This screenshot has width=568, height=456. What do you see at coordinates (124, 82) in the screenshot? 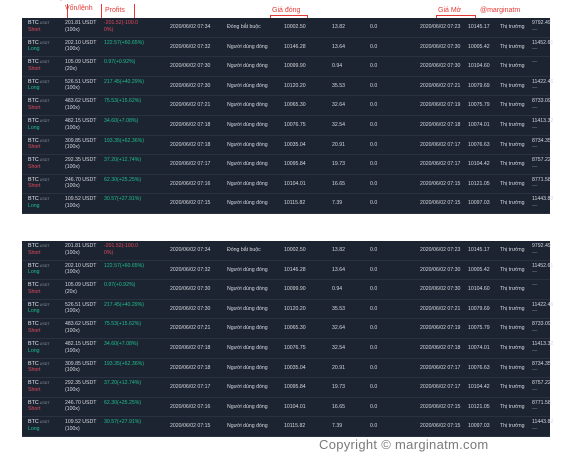
I see `pnl-cell: 217.45(+40.29%)` at bounding box center [124, 82].